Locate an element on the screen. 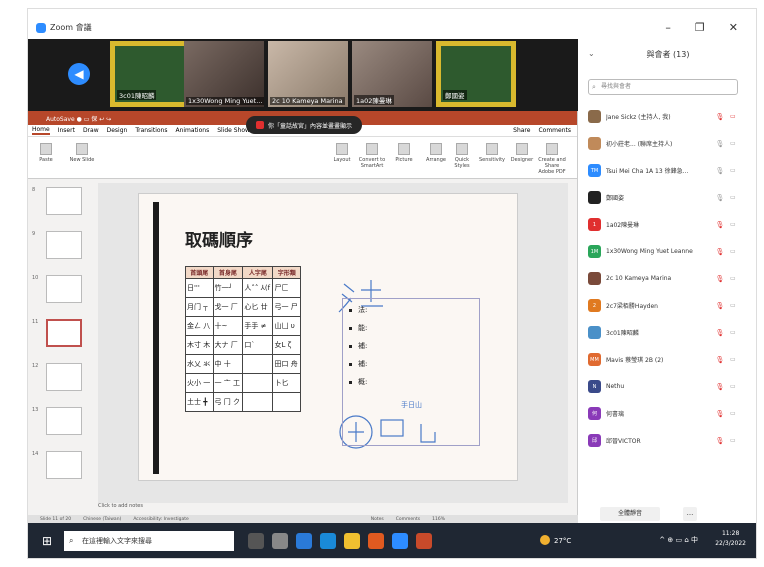 The width and height of the screenshot is (764, 567). ribbon-button: Arrange is located at coordinates (436, 153).